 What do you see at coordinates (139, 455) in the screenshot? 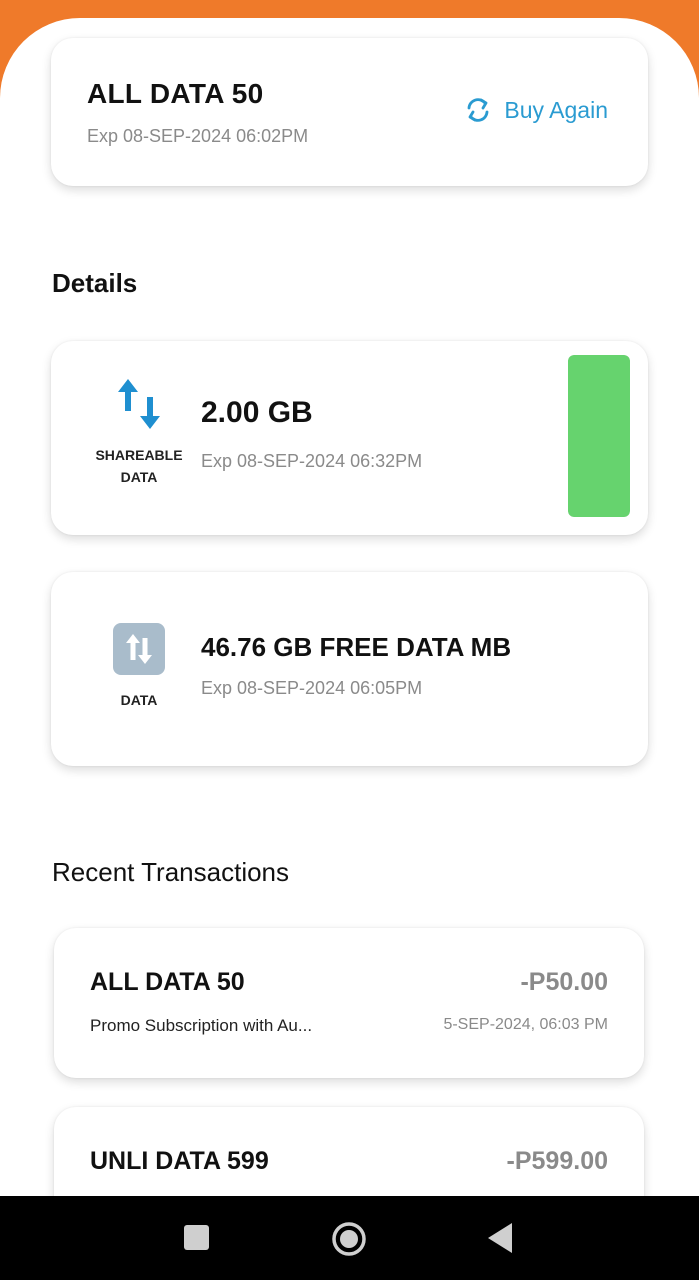
I see `caption-line-1: SHAREABLE` at bounding box center [139, 455].